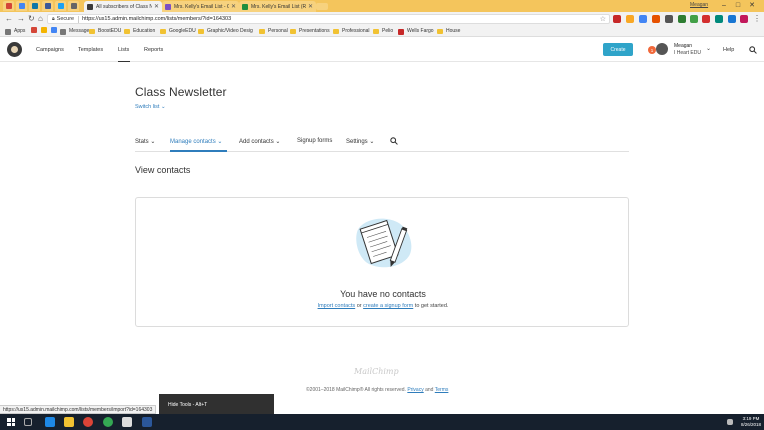 This screenshot has height=430, width=764. Describe the element at coordinates (278, 31) in the screenshot. I see `bookmark-label: Personal` at that location.